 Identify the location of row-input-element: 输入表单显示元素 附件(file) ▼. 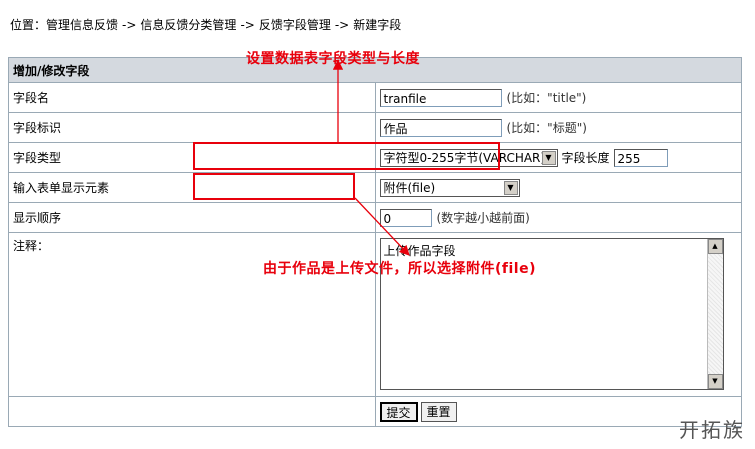
(375, 187).